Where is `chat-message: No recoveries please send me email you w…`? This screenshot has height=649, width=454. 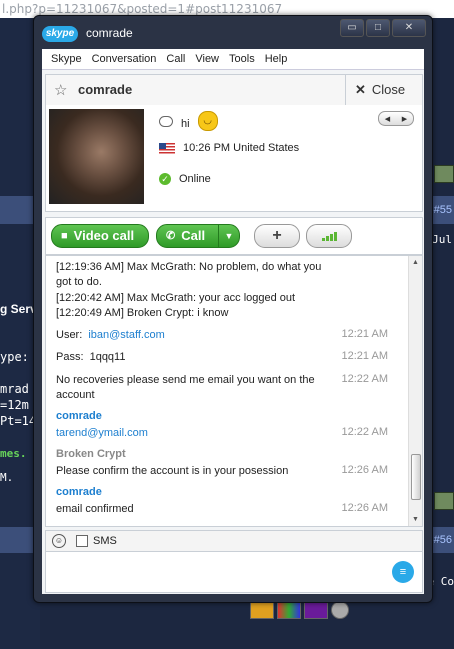 chat-message: No recoveries please send me email you w… is located at coordinates (185, 380).